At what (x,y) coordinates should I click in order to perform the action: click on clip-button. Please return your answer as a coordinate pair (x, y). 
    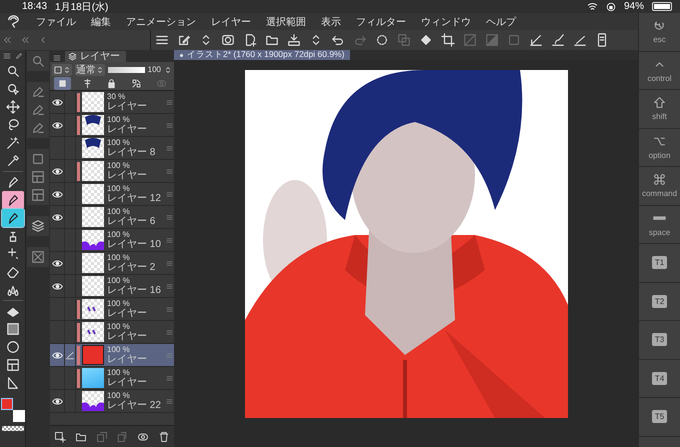
    Looking at the image, I should click on (62, 83).